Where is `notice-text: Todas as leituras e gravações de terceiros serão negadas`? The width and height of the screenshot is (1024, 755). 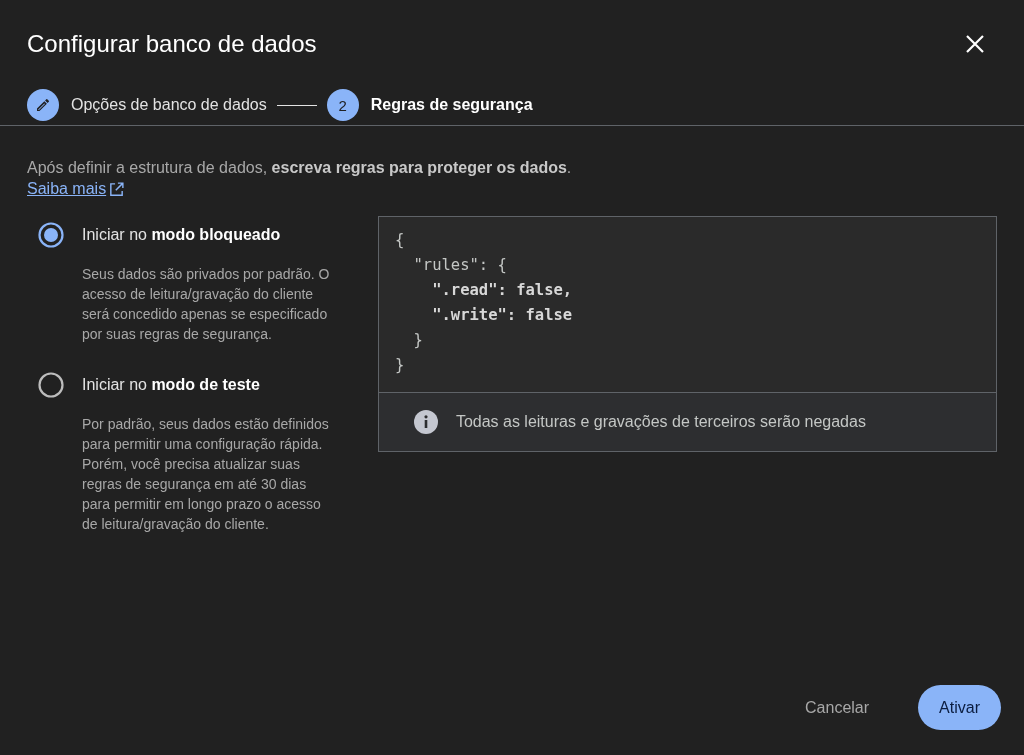 notice-text: Todas as leituras e gravações de terceiros serão negadas is located at coordinates (660, 422).